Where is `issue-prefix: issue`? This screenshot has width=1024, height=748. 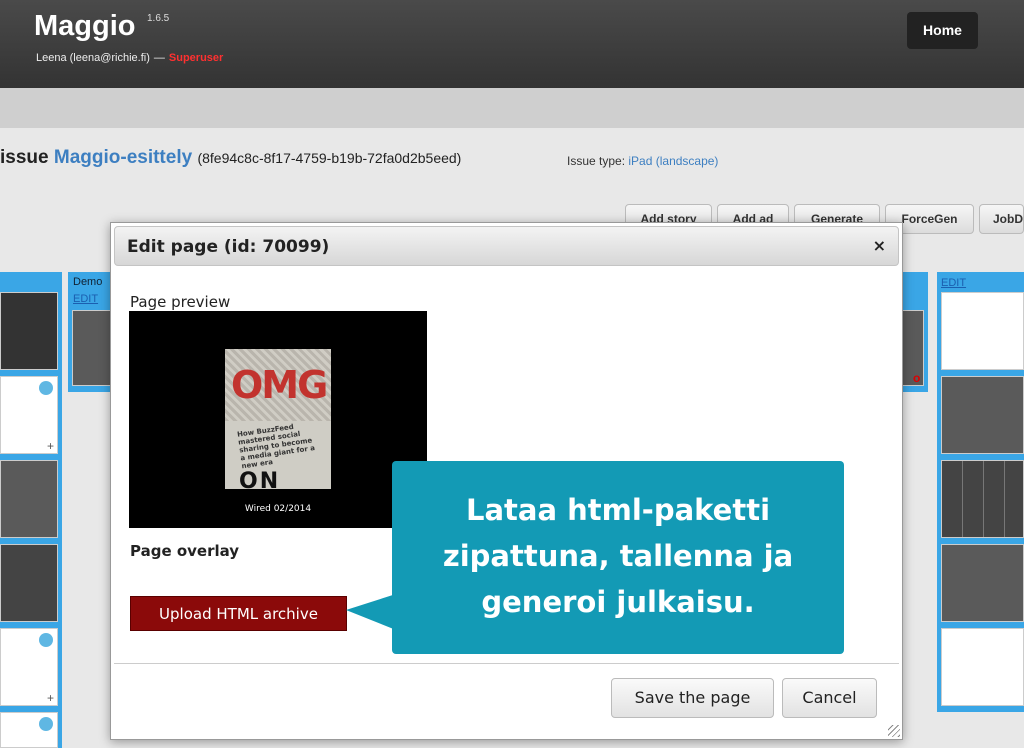 issue-prefix: issue is located at coordinates (24, 157).